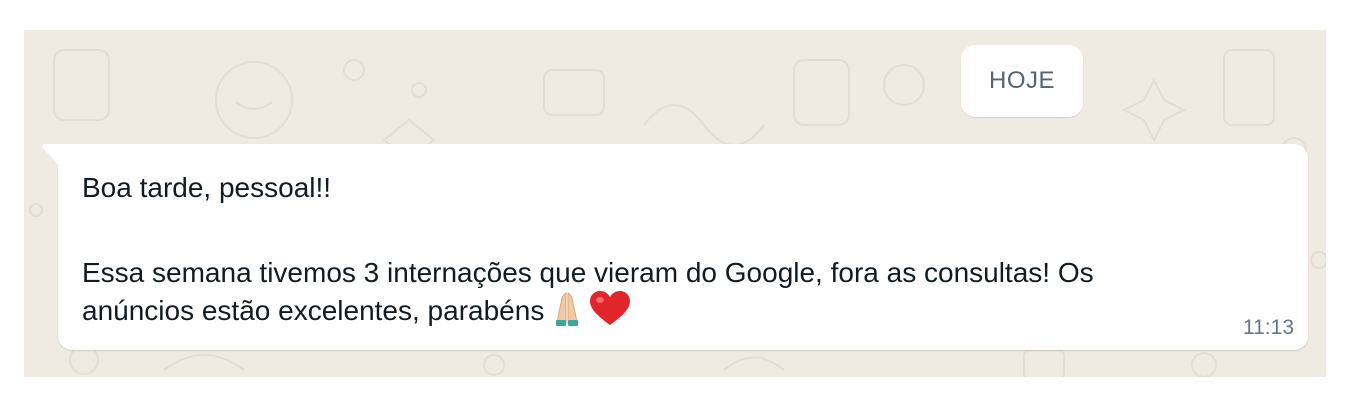  I want to click on date-separator-label: HOJE, so click(1021, 80).